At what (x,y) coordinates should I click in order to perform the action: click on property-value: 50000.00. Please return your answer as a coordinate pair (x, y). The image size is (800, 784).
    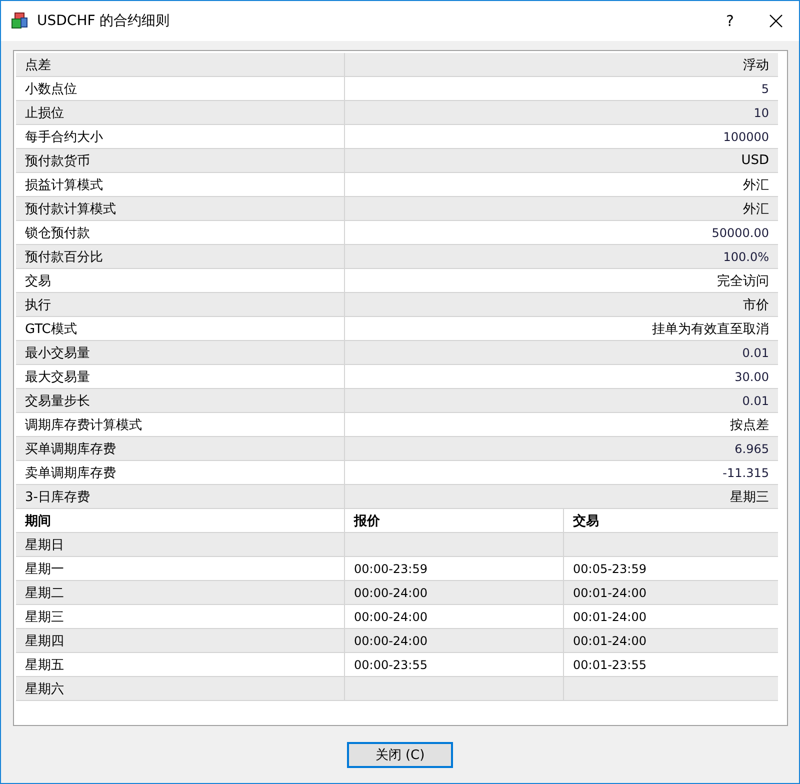
    Looking at the image, I should click on (740, 233).